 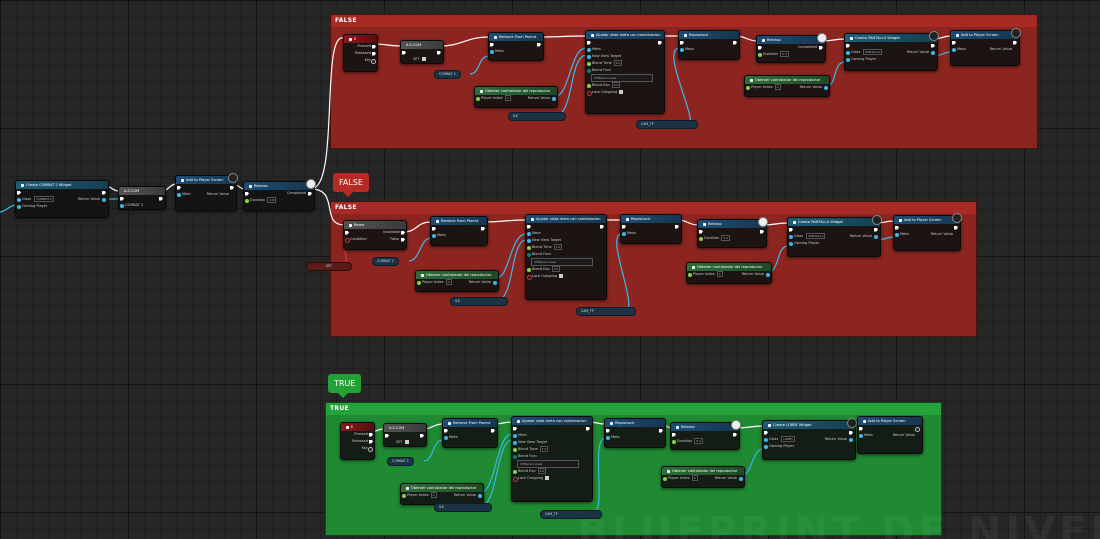 I want to click on delay-node: Retraso Completed Duration 2.0, so click(x=279, y=195).